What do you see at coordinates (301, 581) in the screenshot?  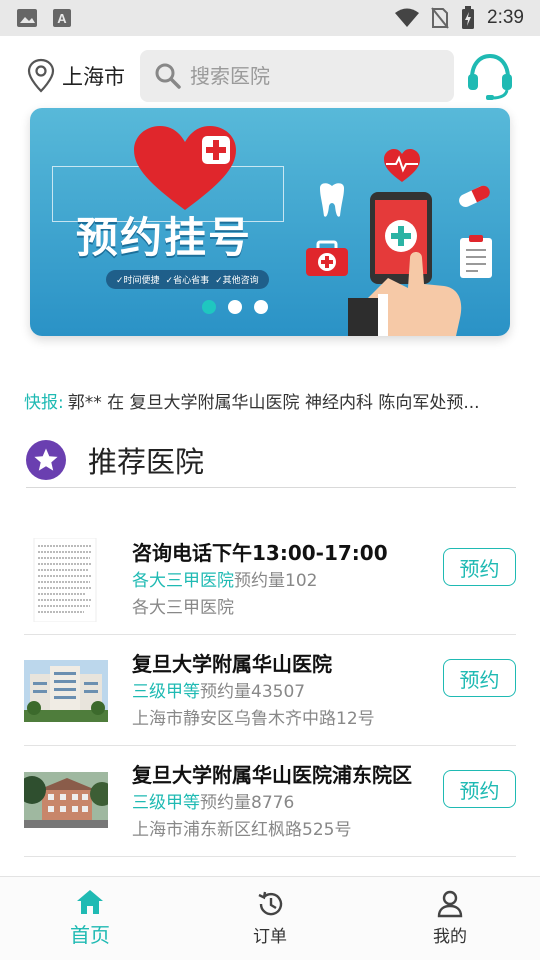 I see `booking-count: 102` at bounding box center [301, 581].